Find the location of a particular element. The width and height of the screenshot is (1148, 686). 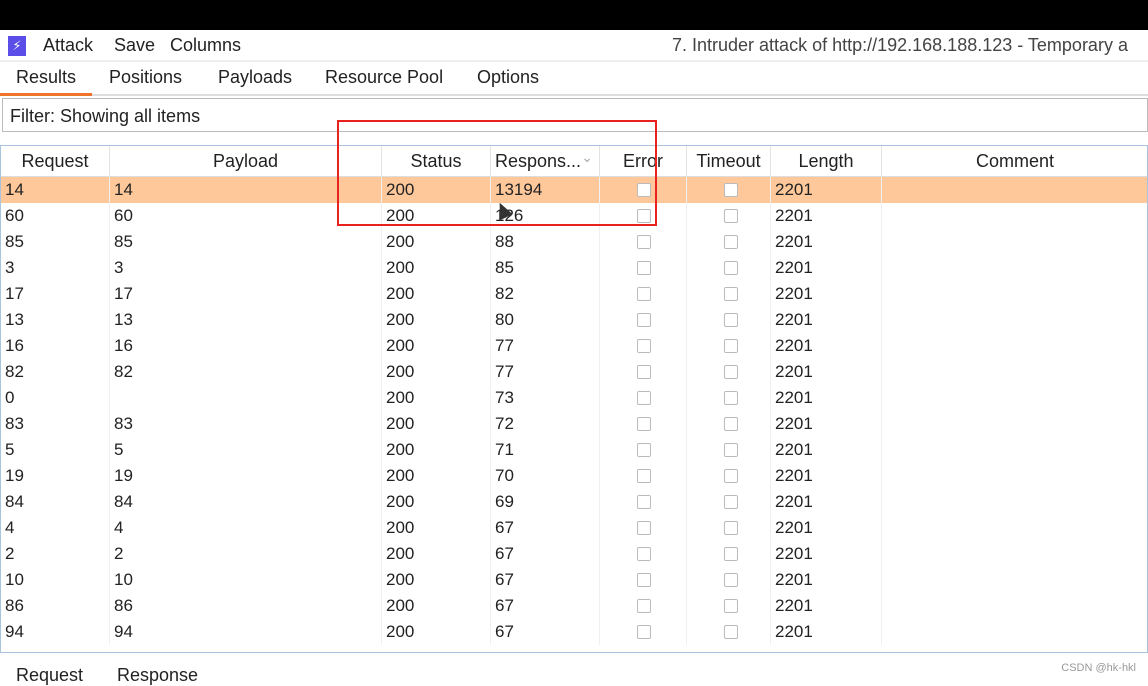

table-row: 3 3 200 85 2201 is located at coordinates (574, 268).